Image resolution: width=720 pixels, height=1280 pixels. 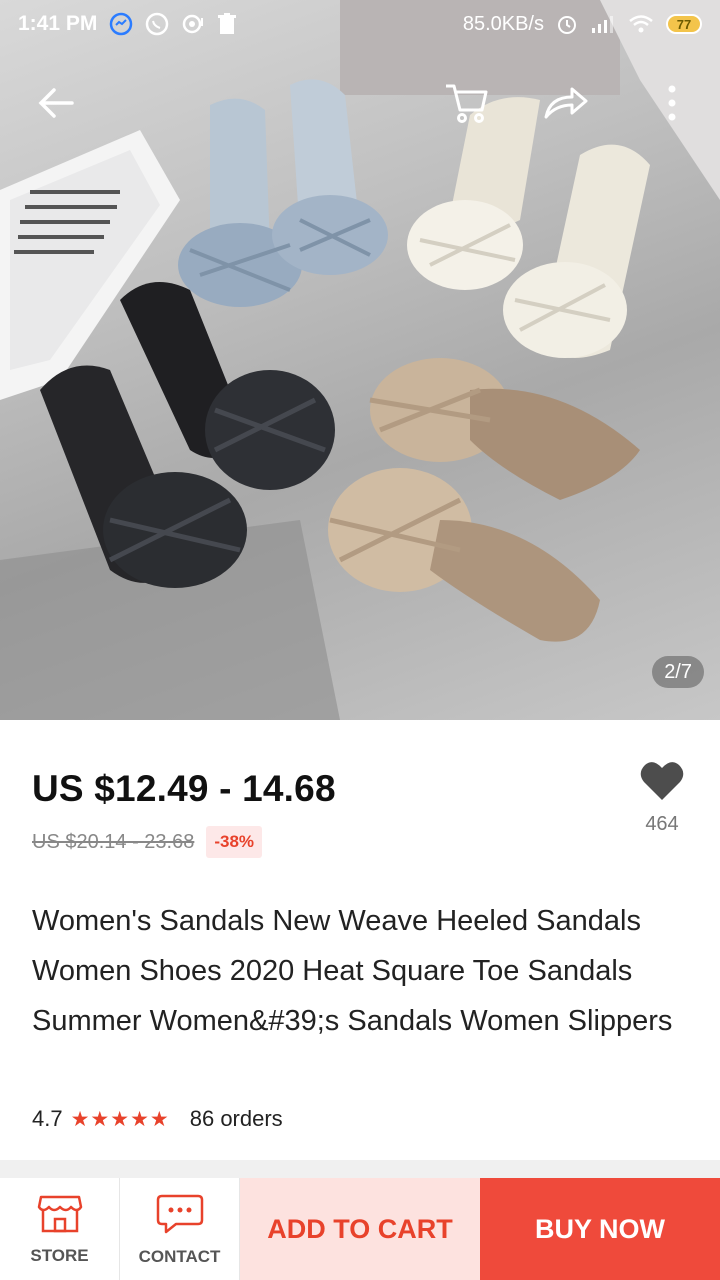 I want to click on store-icon, so click(x=60, y=1215).